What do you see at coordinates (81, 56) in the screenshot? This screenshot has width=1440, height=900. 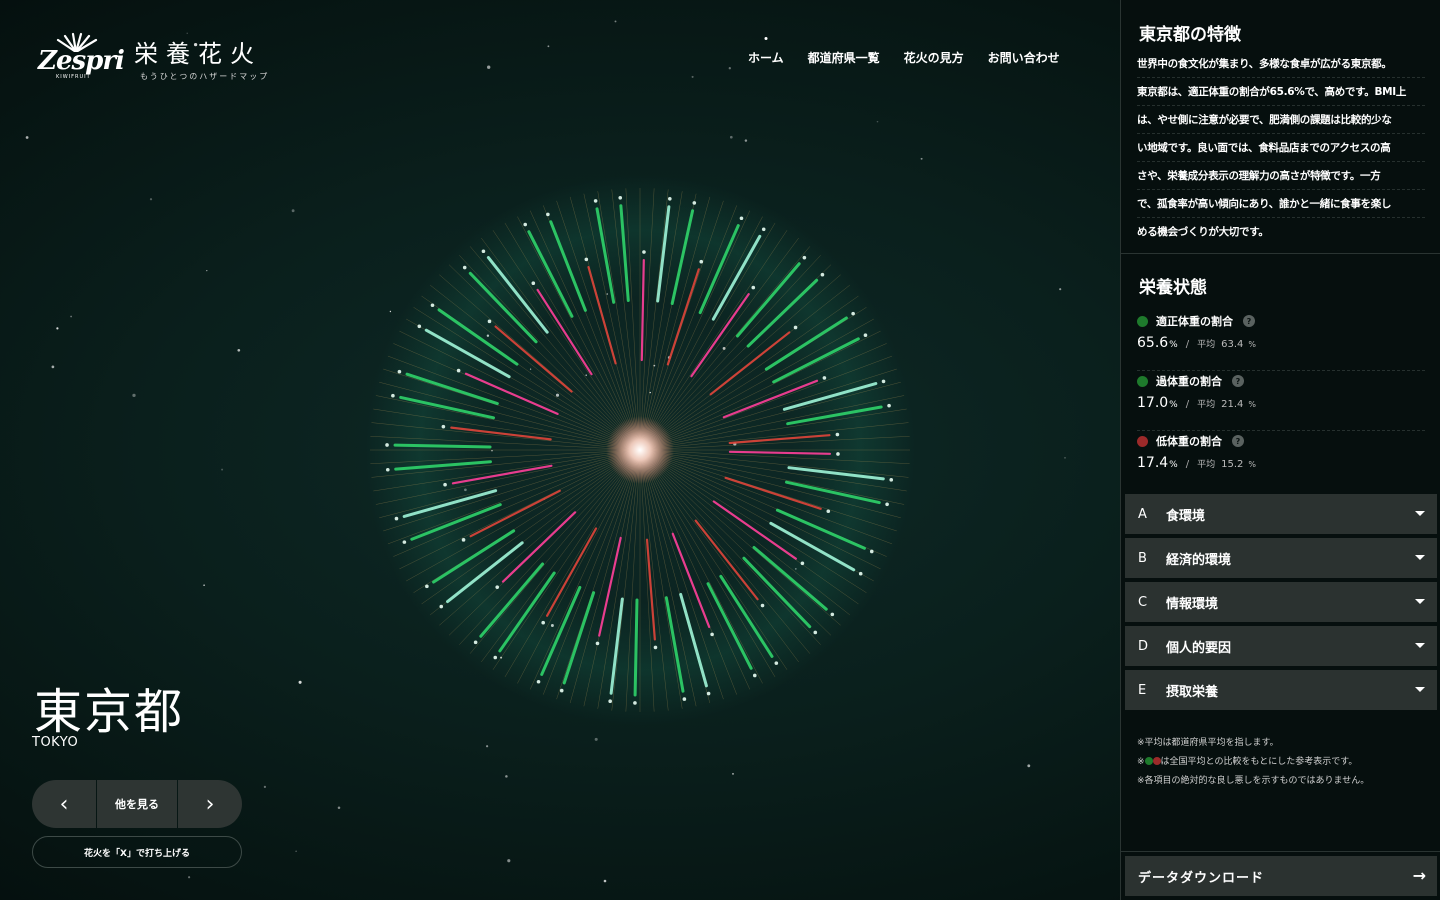 I see `zespri-logo: Zespri KIWIFRUIT` at bounding box center [81, 56].